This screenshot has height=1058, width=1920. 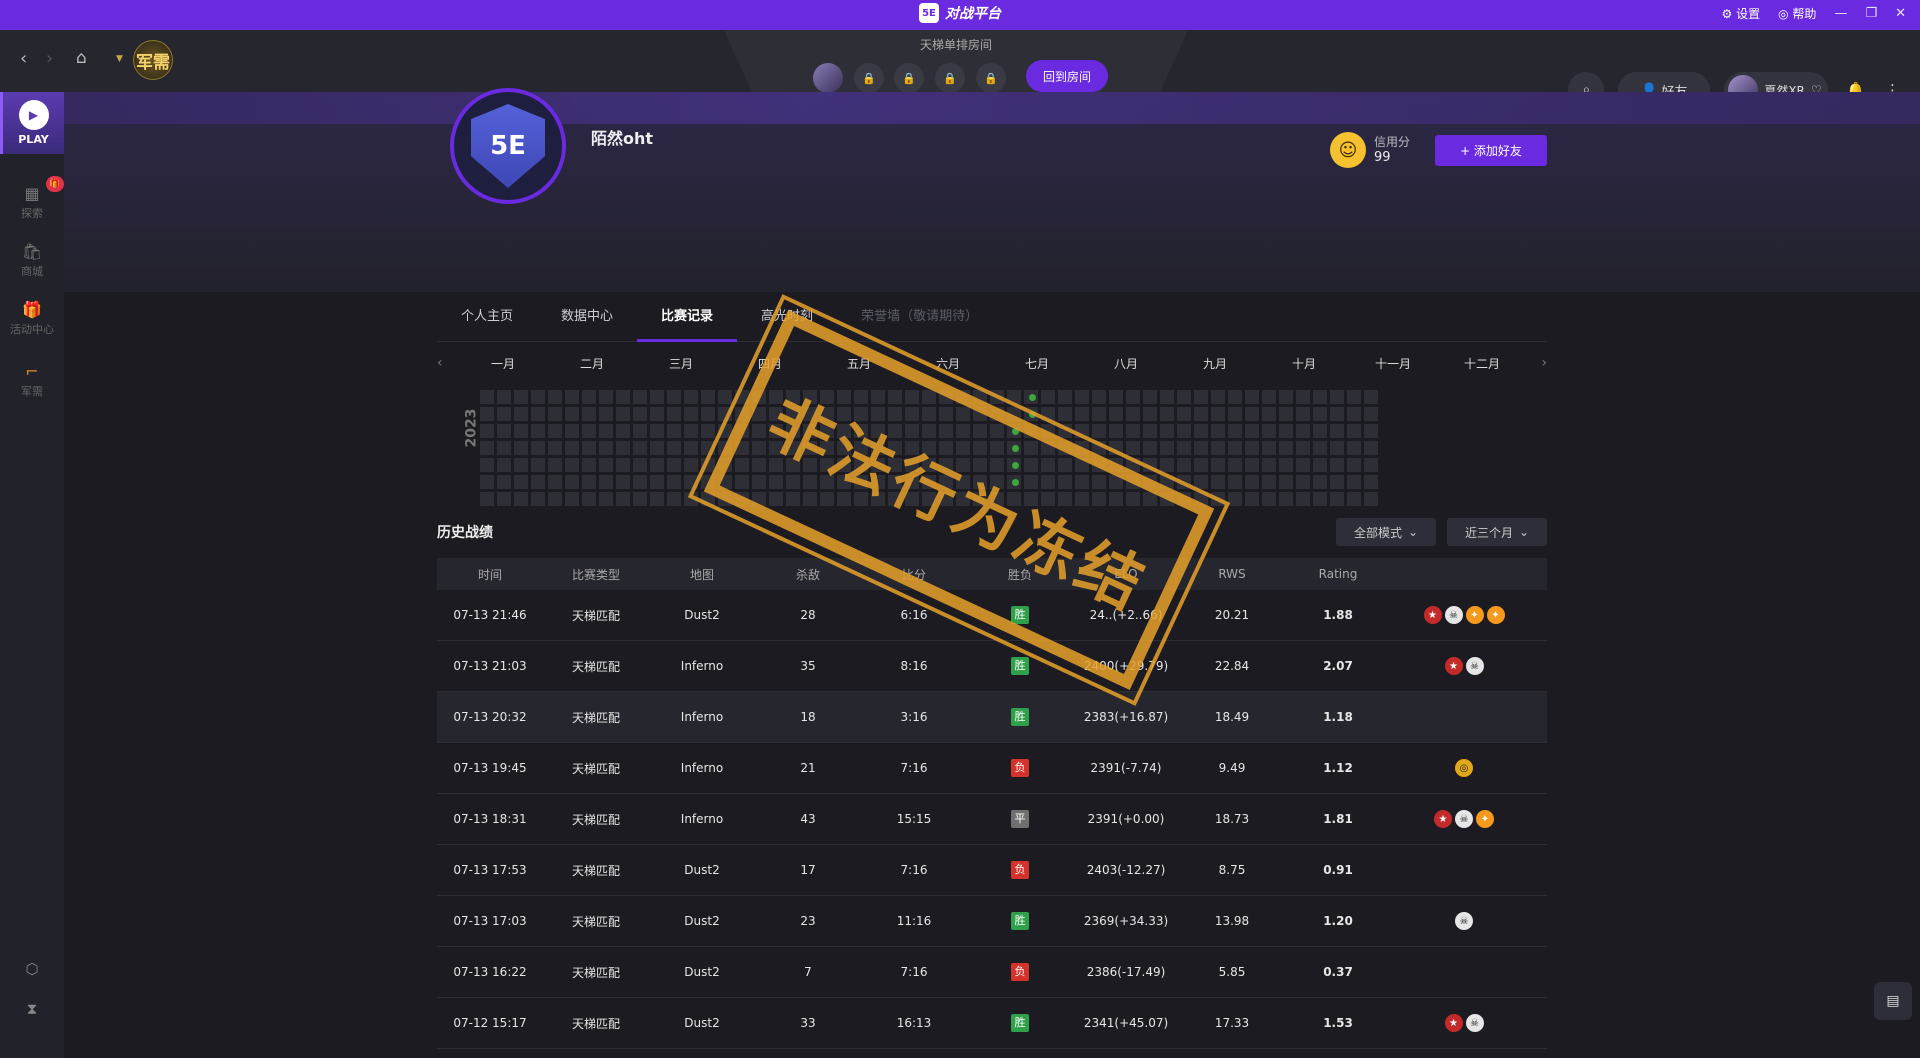 I want to click on cell-kills: 17, so click(x=808, y=870).